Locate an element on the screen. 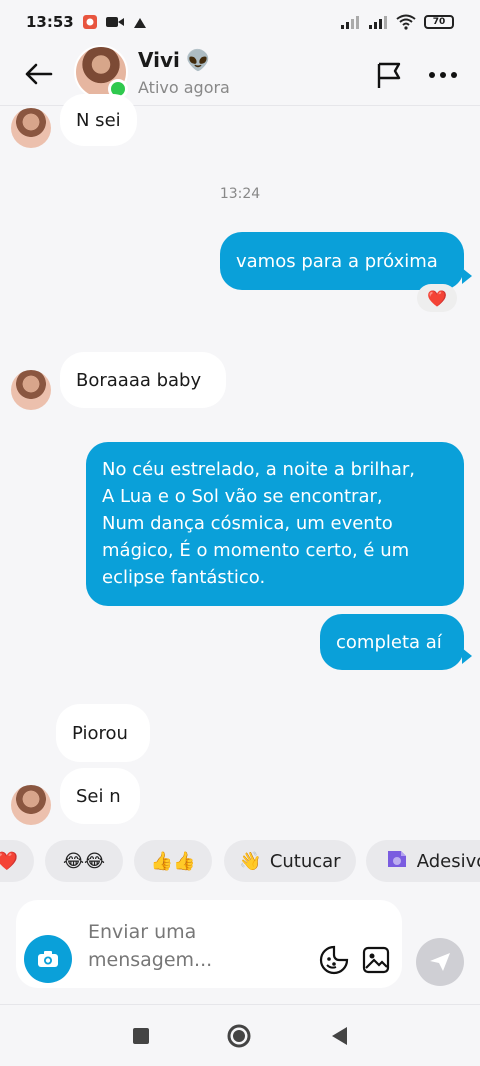  quick-reply-laugh: 😂😂 is located at coordinates (84, 861).